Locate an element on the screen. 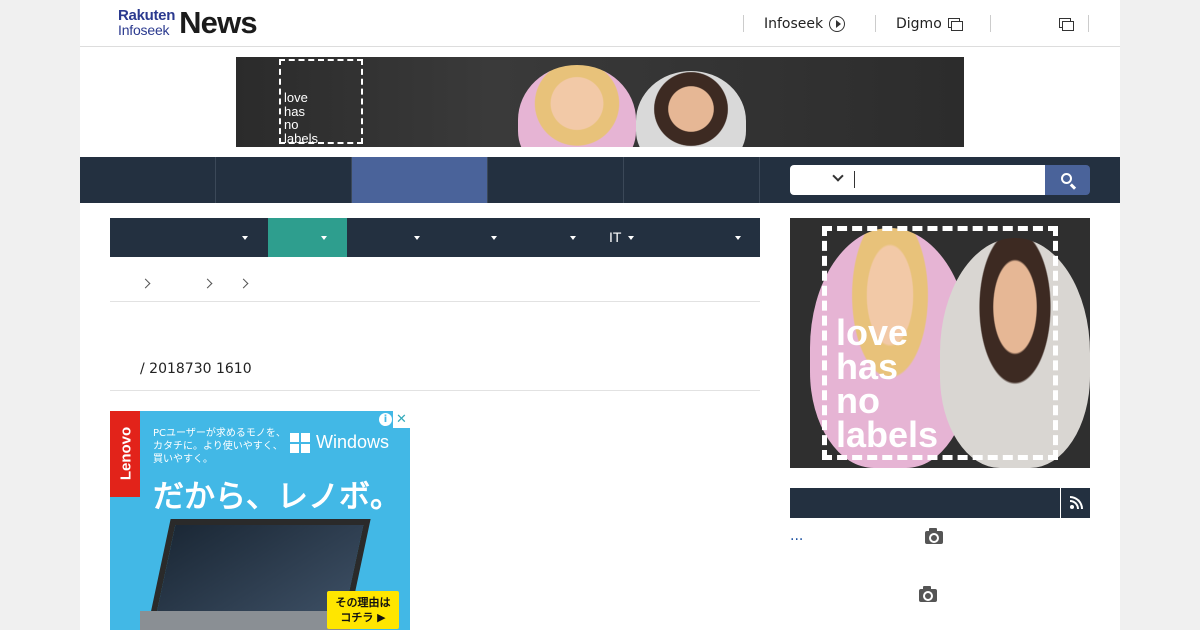 This screenshot has width=1200, height=630. adchoices-icon: i is located at coordinates (385, 419).